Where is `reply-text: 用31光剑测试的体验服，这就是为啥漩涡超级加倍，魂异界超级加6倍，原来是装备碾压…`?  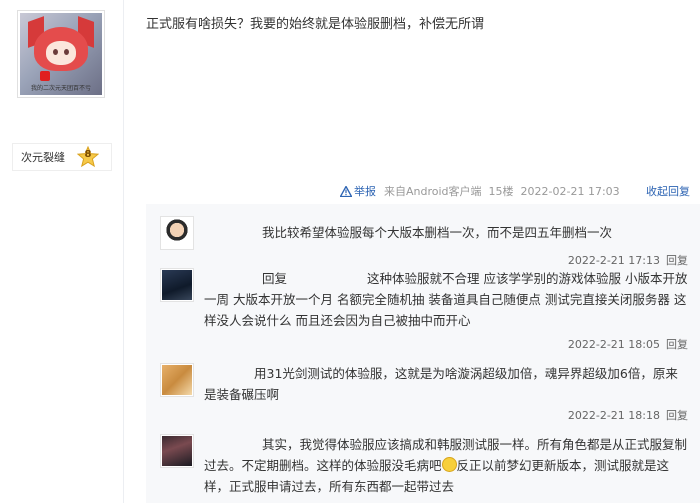
reply-text: 用31光剑测试的体验服，这就是为啥漩涡超级加倍，魂异界超级加6倍，原来是装备碾压… is located at coordinates (441, 384).